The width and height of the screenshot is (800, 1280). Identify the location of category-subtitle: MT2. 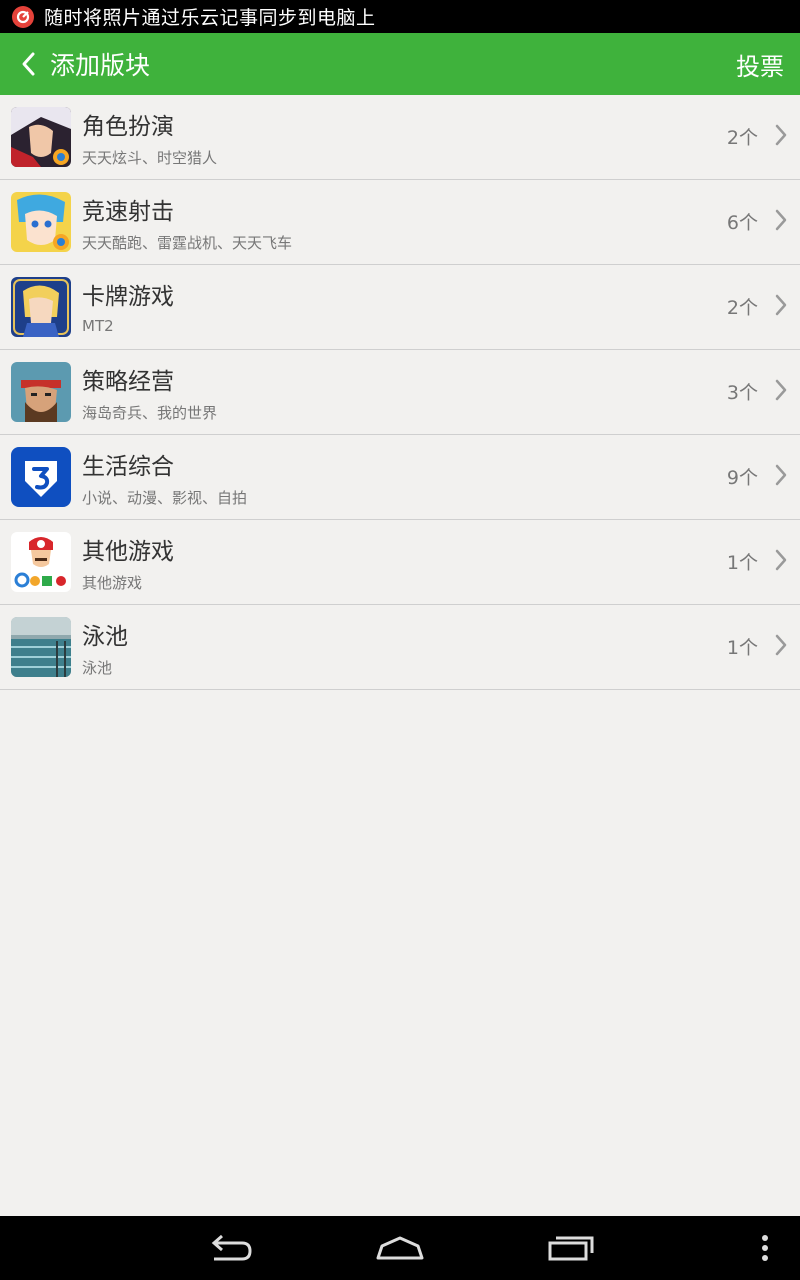
(98, 326).